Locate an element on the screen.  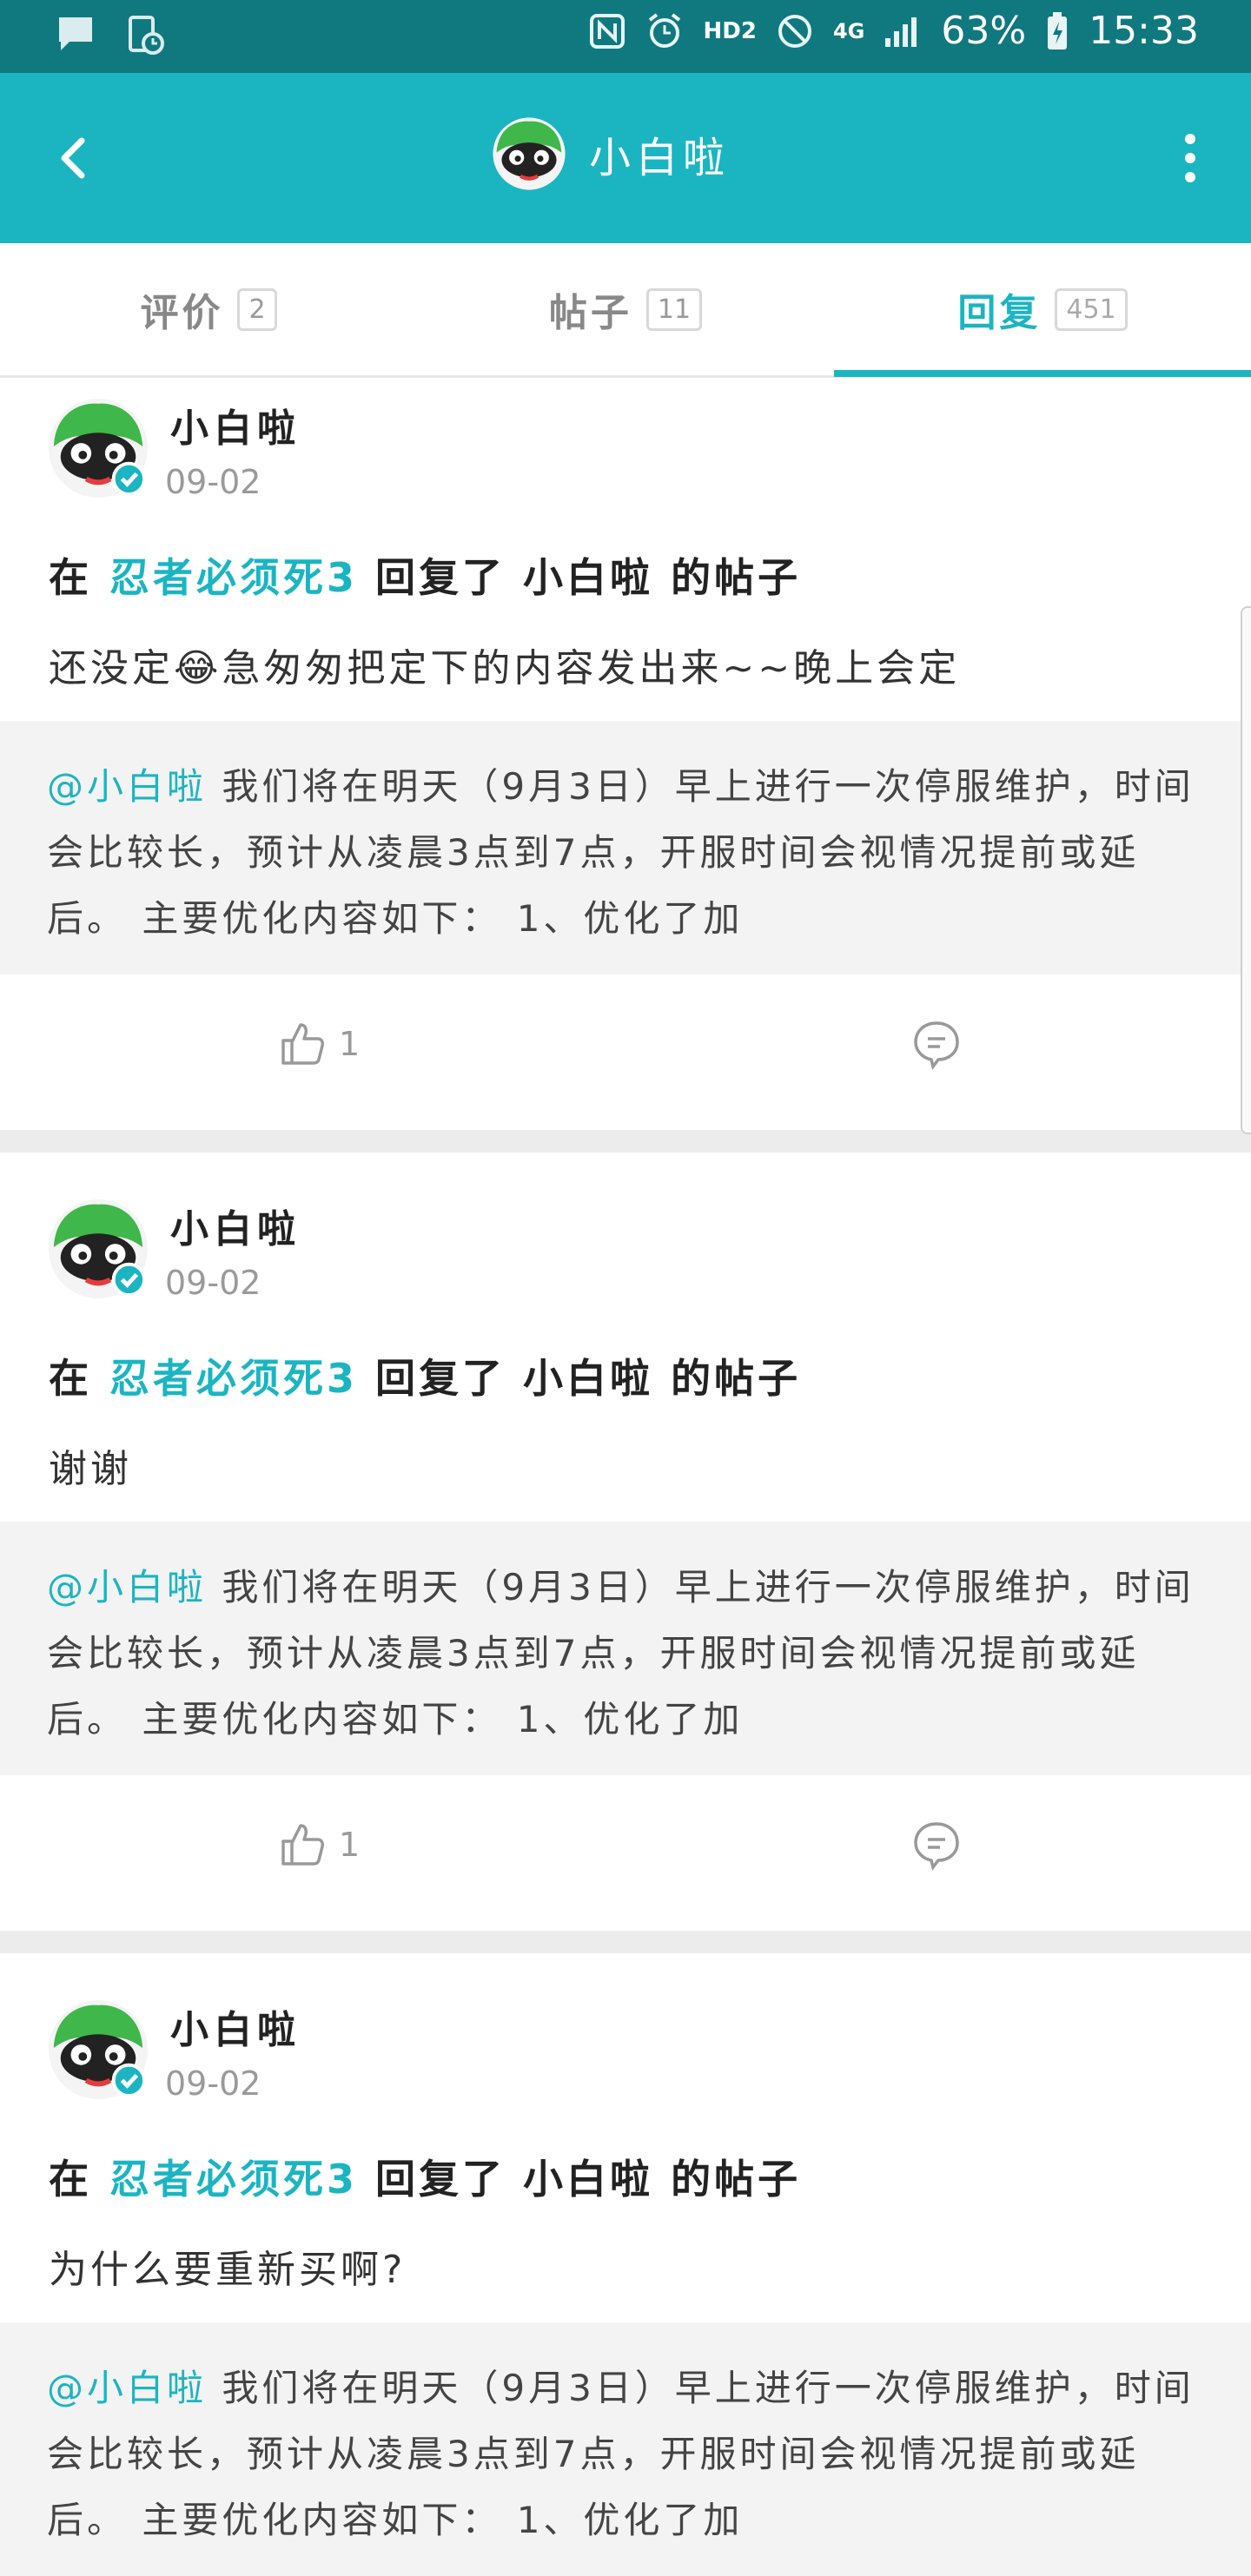
system-indicators: HD2 4G 63% 15:33 is located at coordinates (894, 31).